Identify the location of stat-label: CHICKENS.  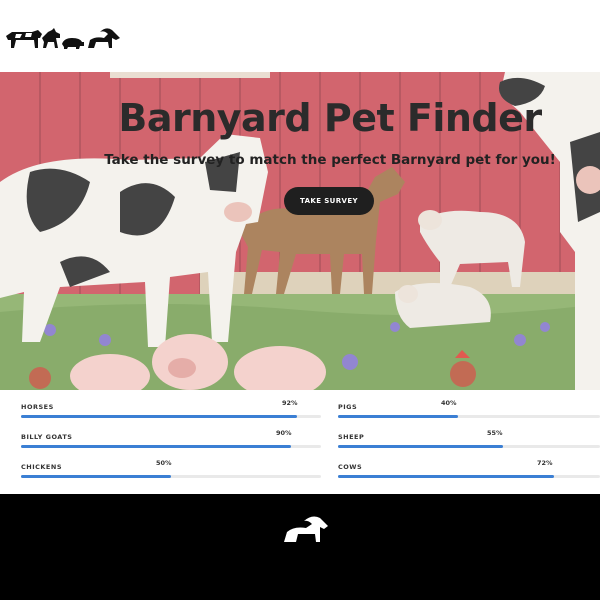
(41, 467).